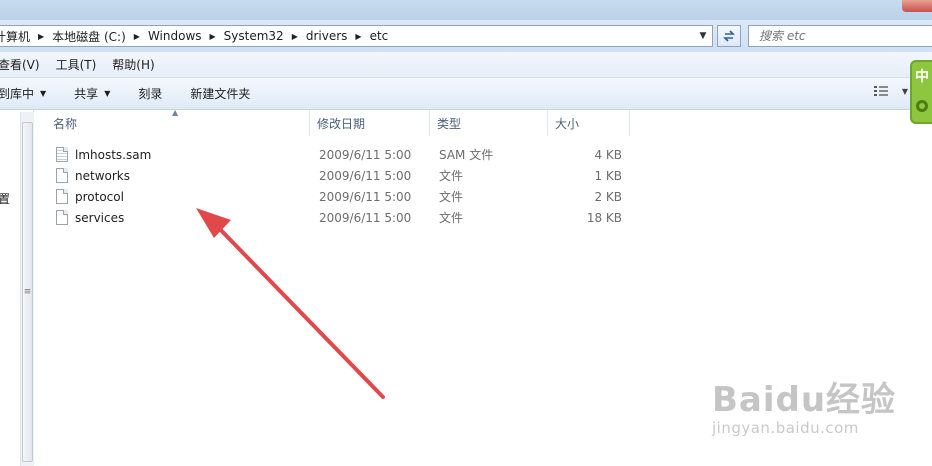 This screenshot has width=932, height=466. Describe the element at coordinates (86, 94) in the screenshot. I see `share-label: 共享` at that location.